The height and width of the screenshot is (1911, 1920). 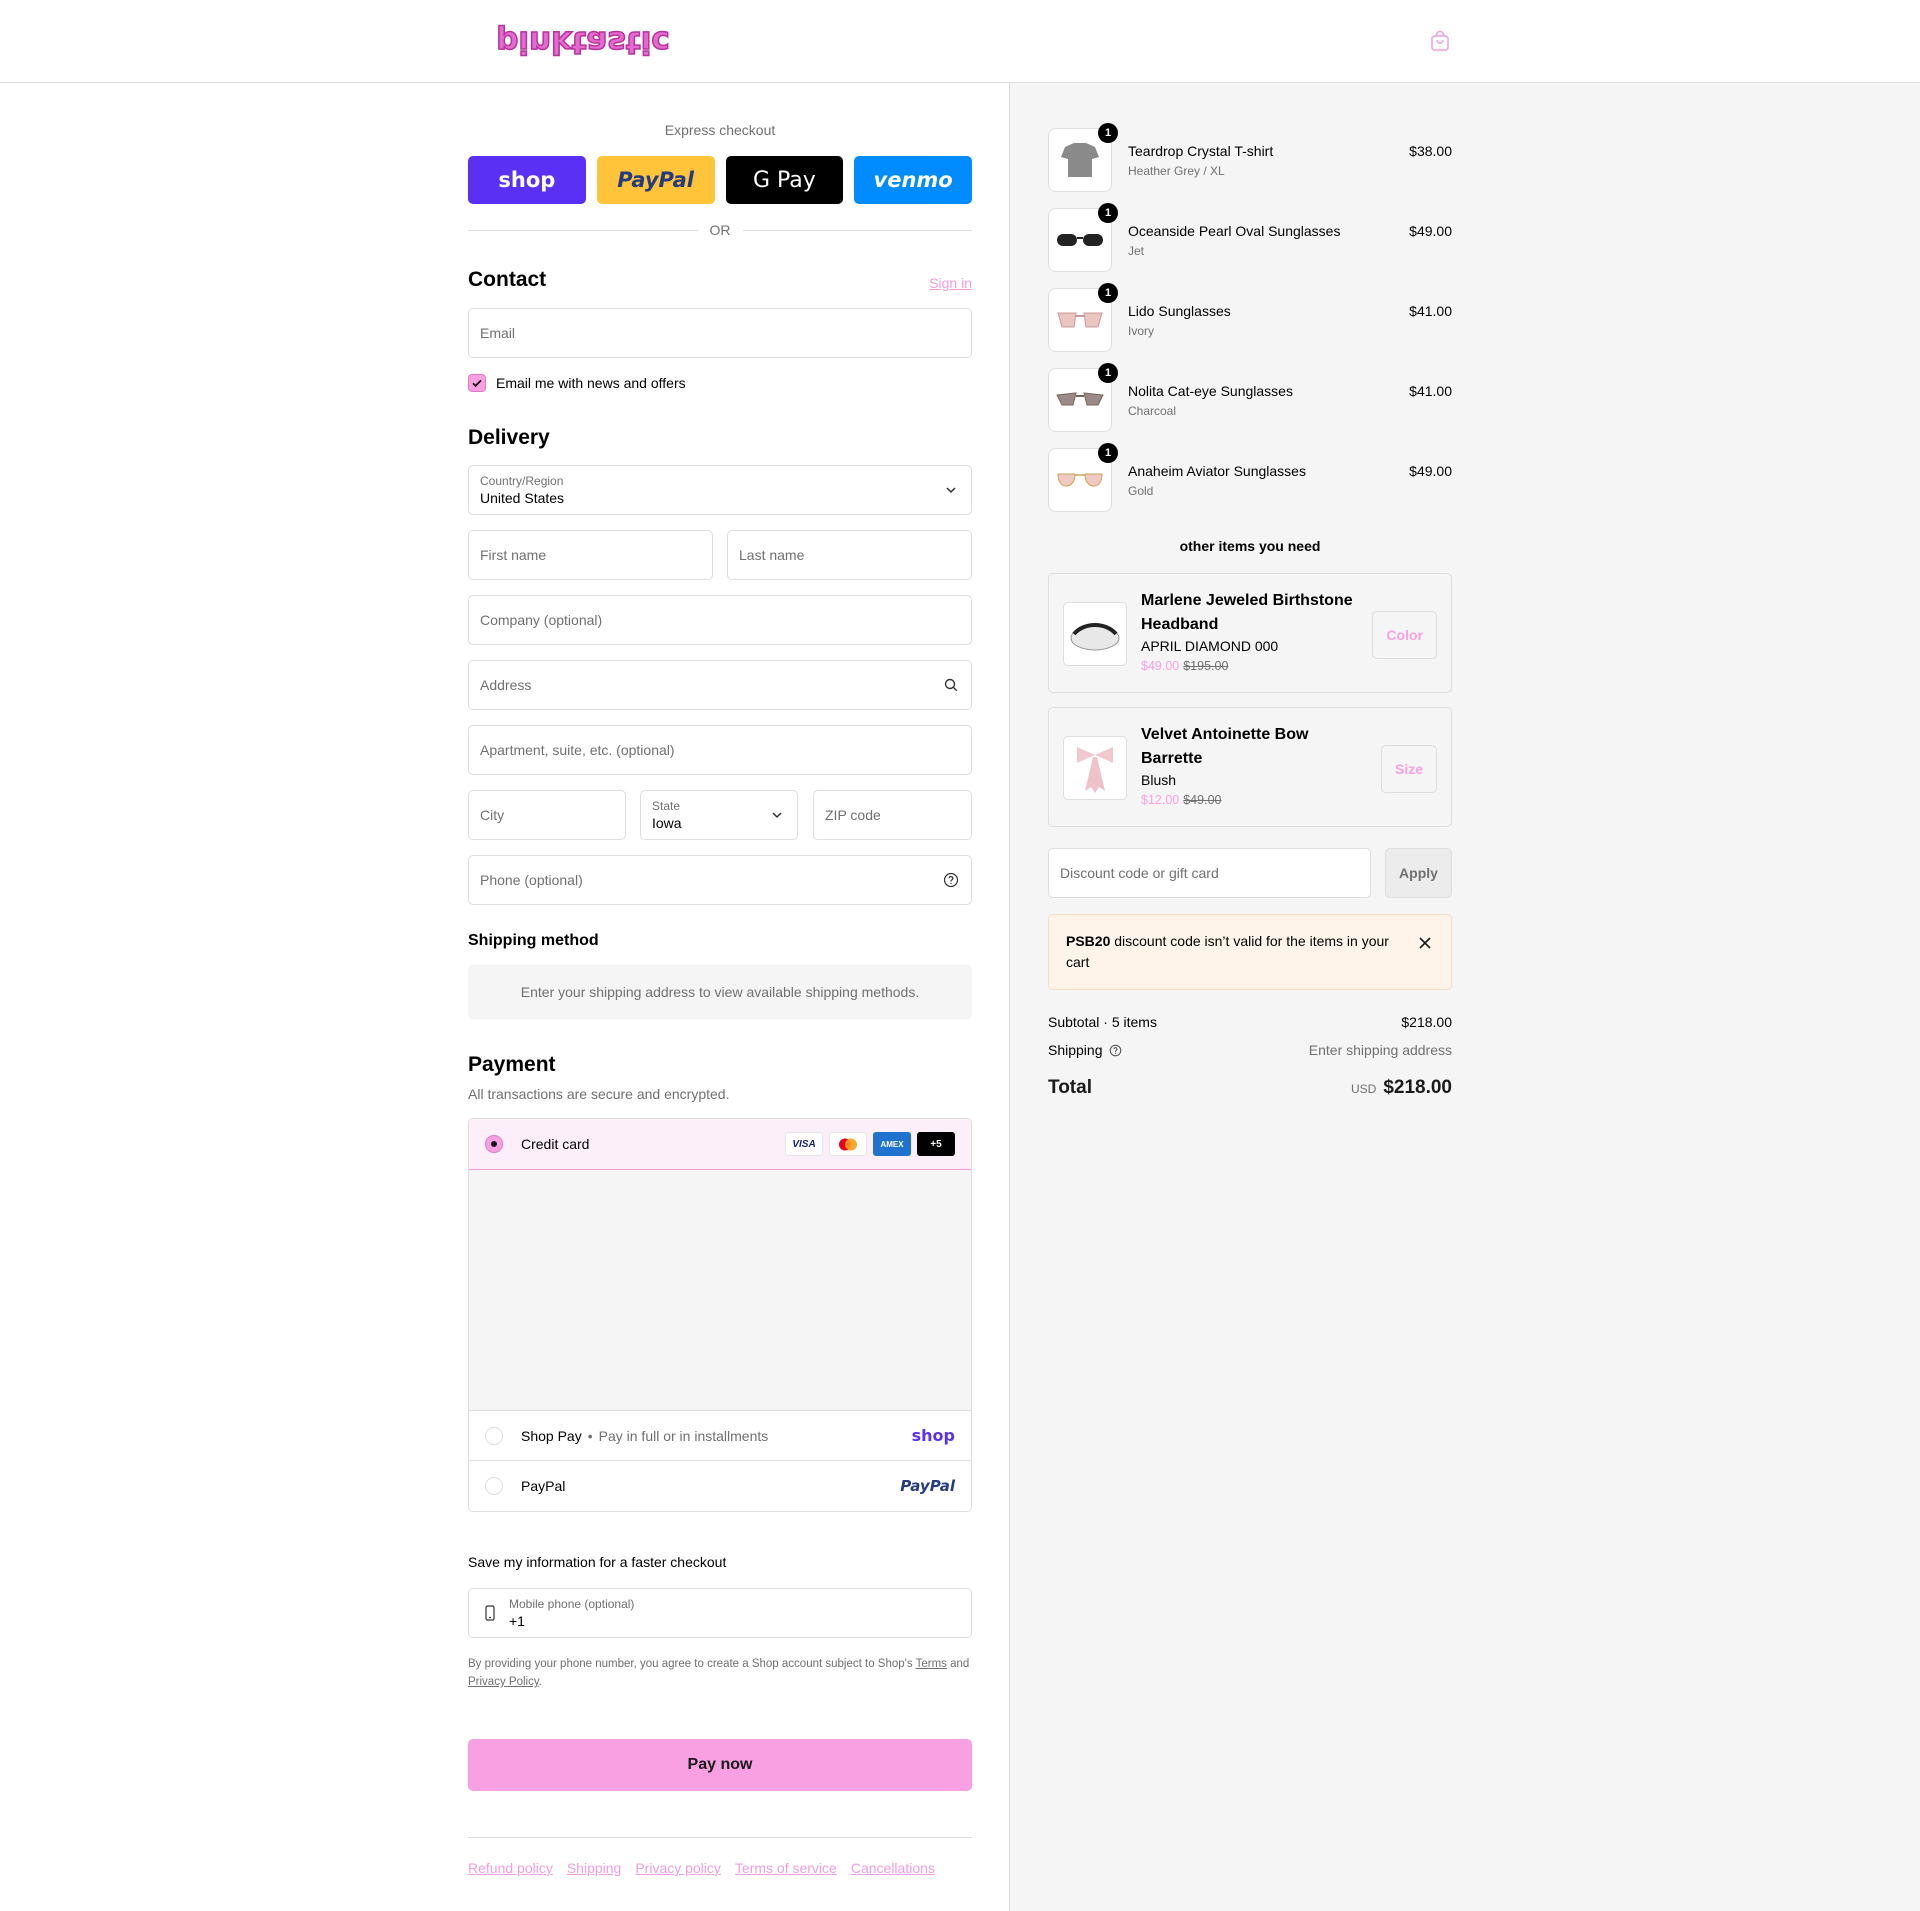 What do you see at coordinates (477, 383) in the screenshot?
I see `newsletter-checkbox` at bounding box center [477, 383].